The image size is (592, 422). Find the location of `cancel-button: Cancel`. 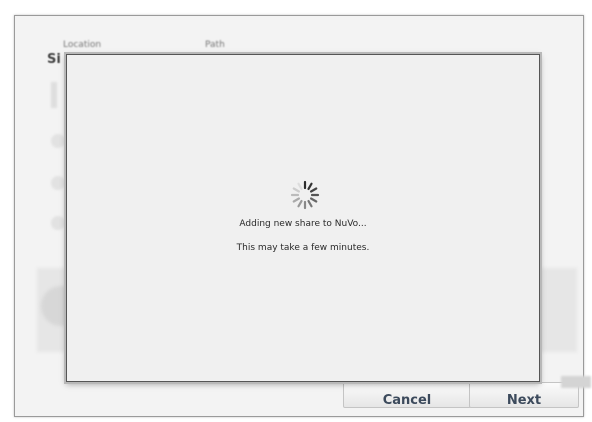

cancel-button: Cancel is located at coordinates (407, 395).